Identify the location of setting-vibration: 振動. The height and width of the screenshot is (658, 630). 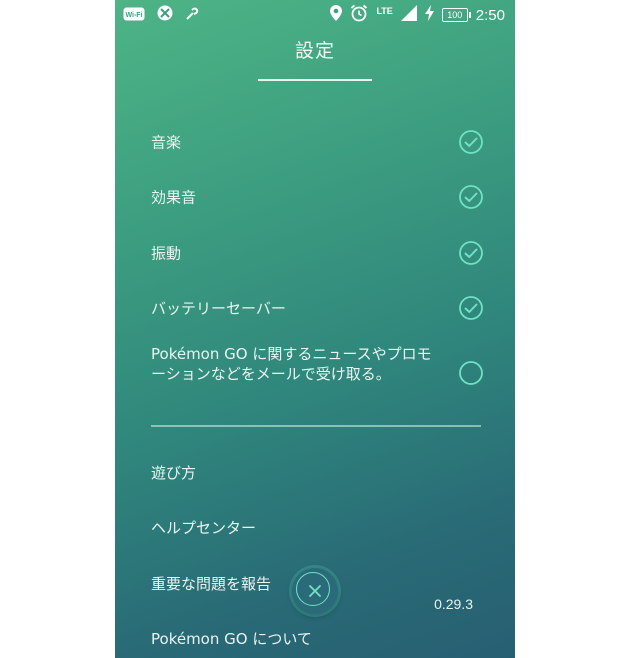
(317, 253).